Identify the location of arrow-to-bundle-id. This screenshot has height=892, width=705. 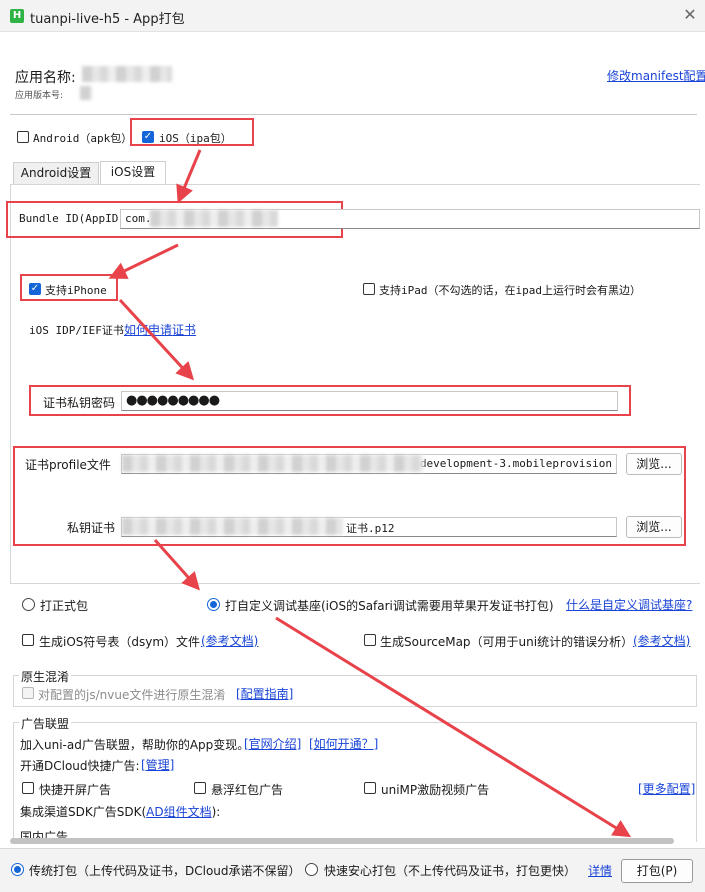
(189, 176).